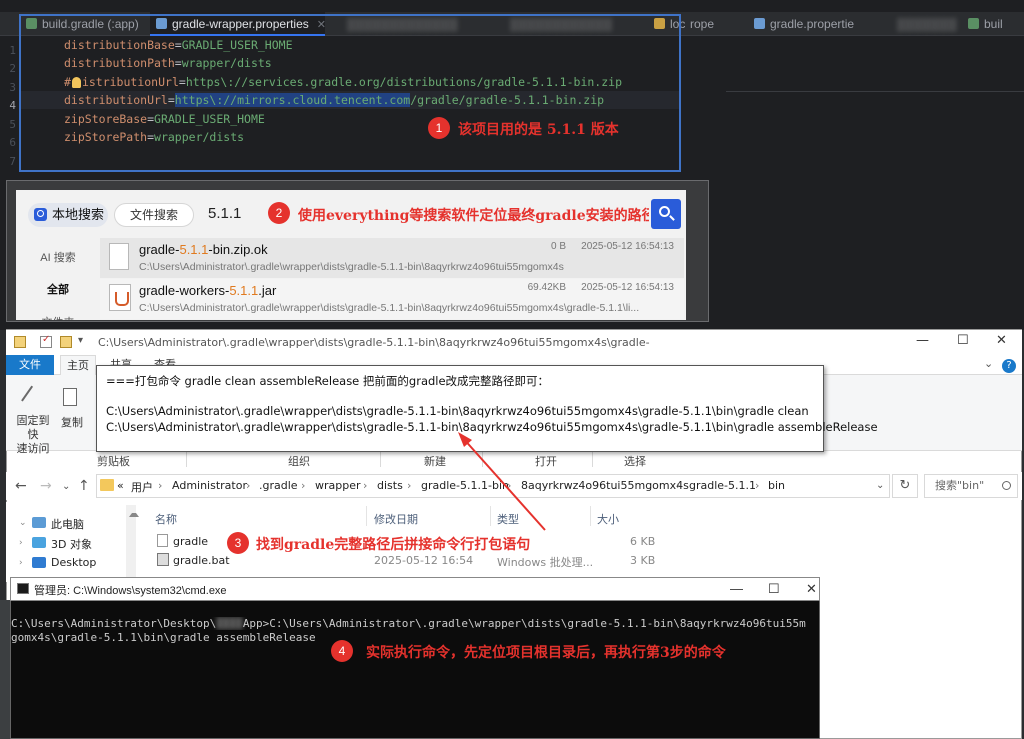  Describe the element at coordinates (396, 519) in the screenshot. I see `column-header-date: 修改日期` at that location.